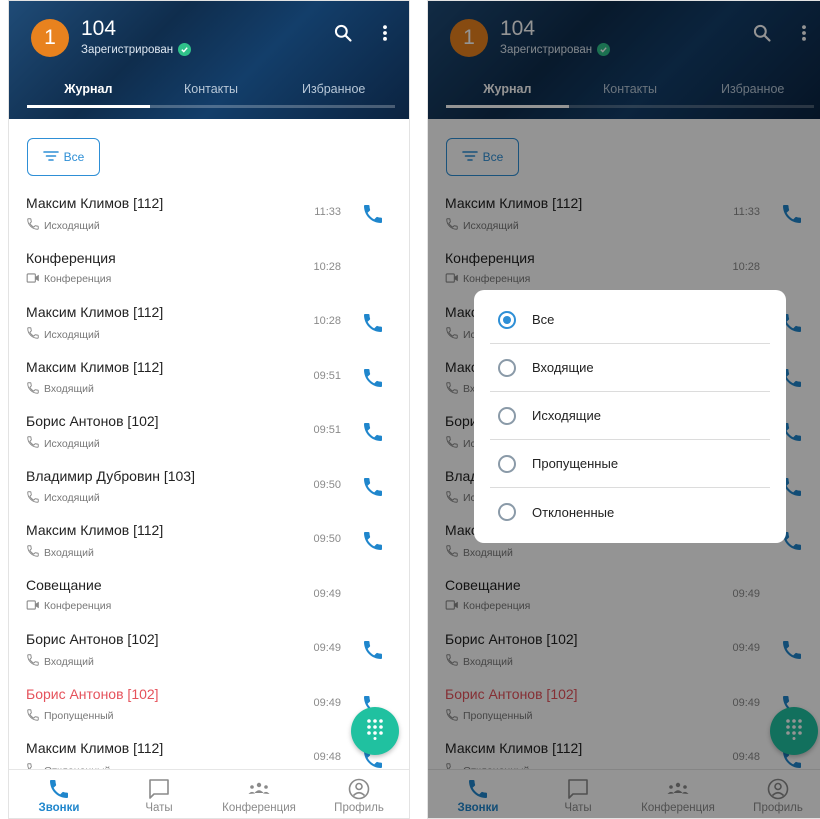 The image size is (820, 819). I want to click on dialpad-icon, so click(375, 731).